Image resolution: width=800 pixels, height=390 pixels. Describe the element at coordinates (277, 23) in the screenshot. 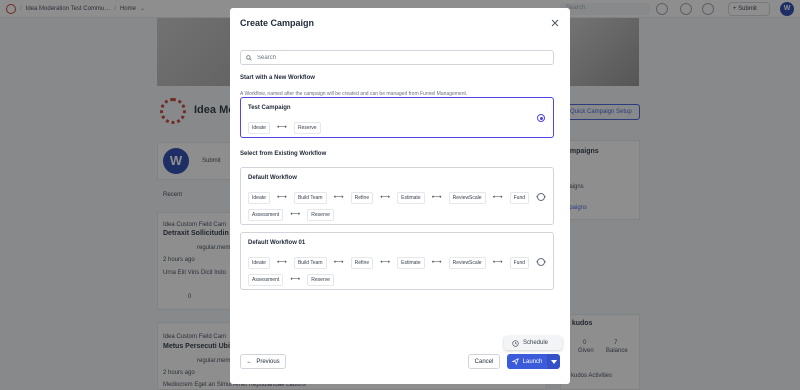

I see `modal-title: Create Campaign` at that location.